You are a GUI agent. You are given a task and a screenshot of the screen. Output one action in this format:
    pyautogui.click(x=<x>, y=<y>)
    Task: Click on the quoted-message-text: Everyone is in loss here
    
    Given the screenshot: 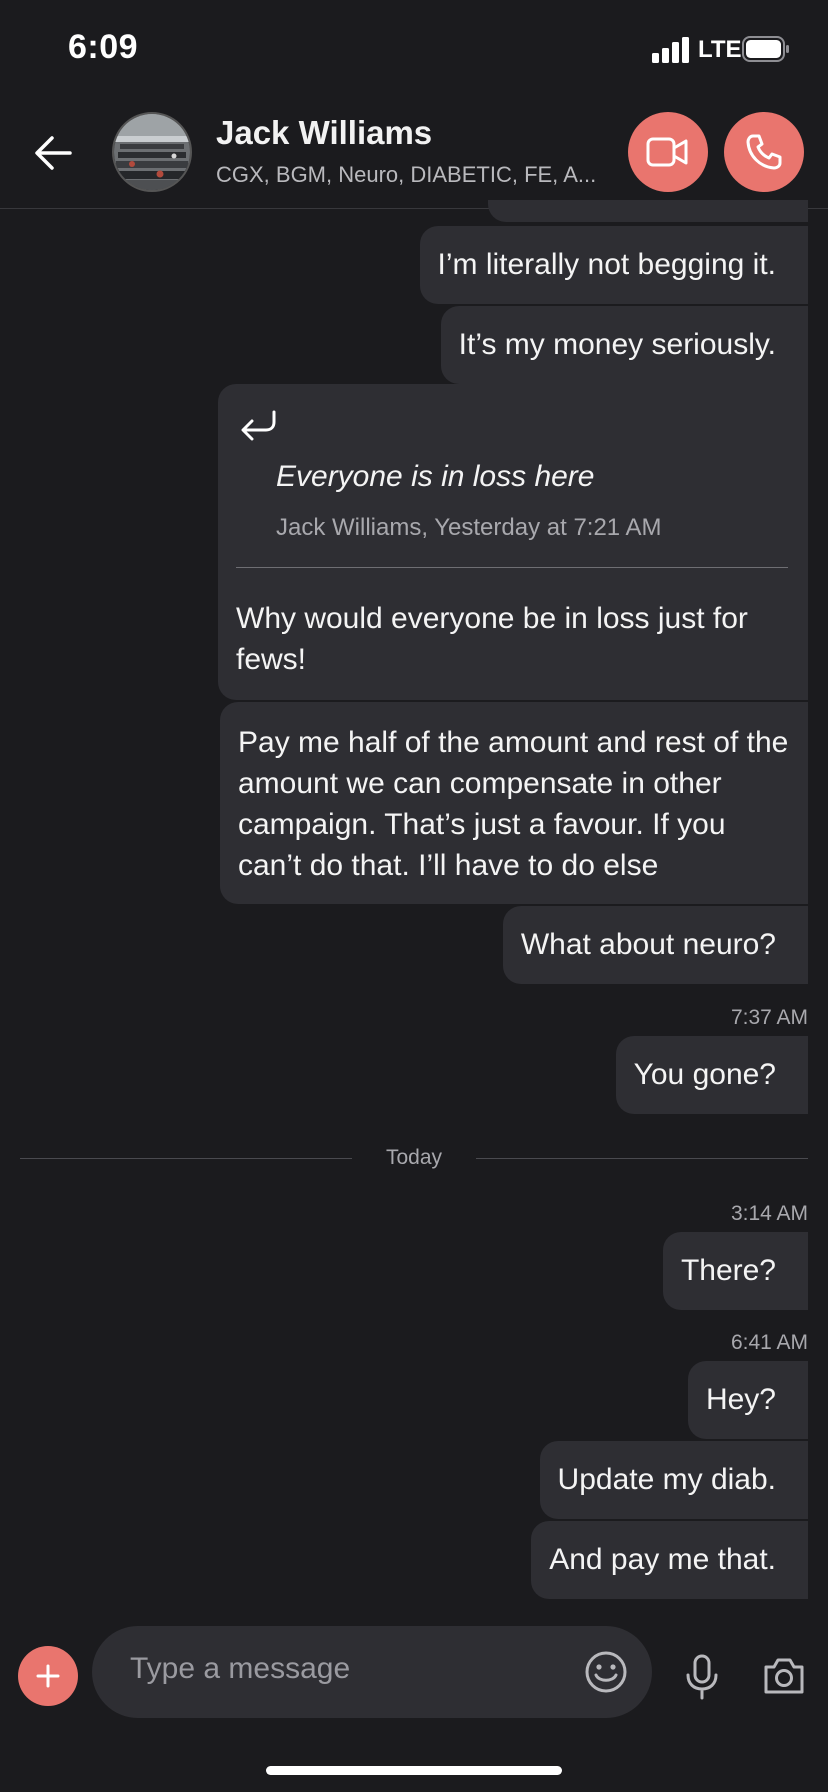 What is the action you would take?
    pyautogui.click(x=435, y=476)
    